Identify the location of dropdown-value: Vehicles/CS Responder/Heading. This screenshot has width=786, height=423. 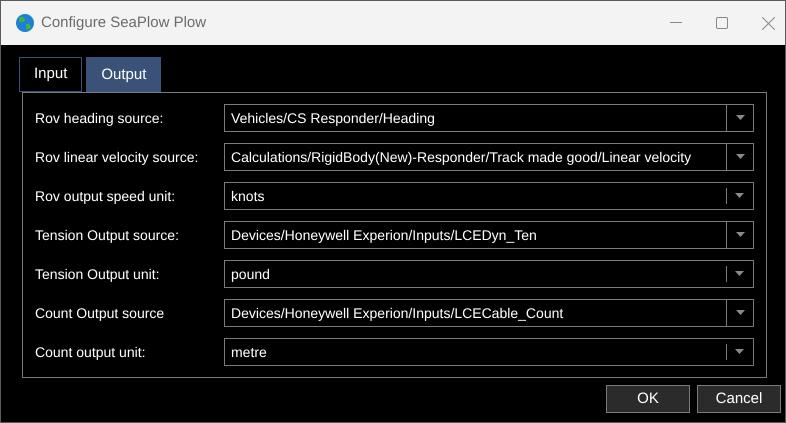
(333, 118).